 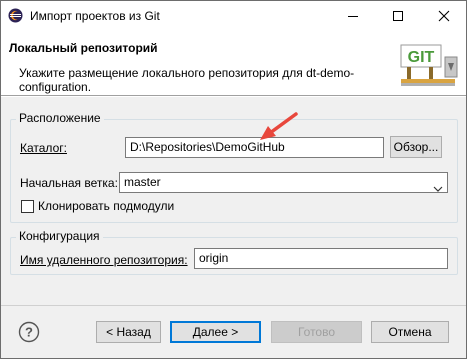 What do you see at coordinates (410, 332) in the screenshot?
I see `cancel-button: Отмена` at bounding box center [410, 332].